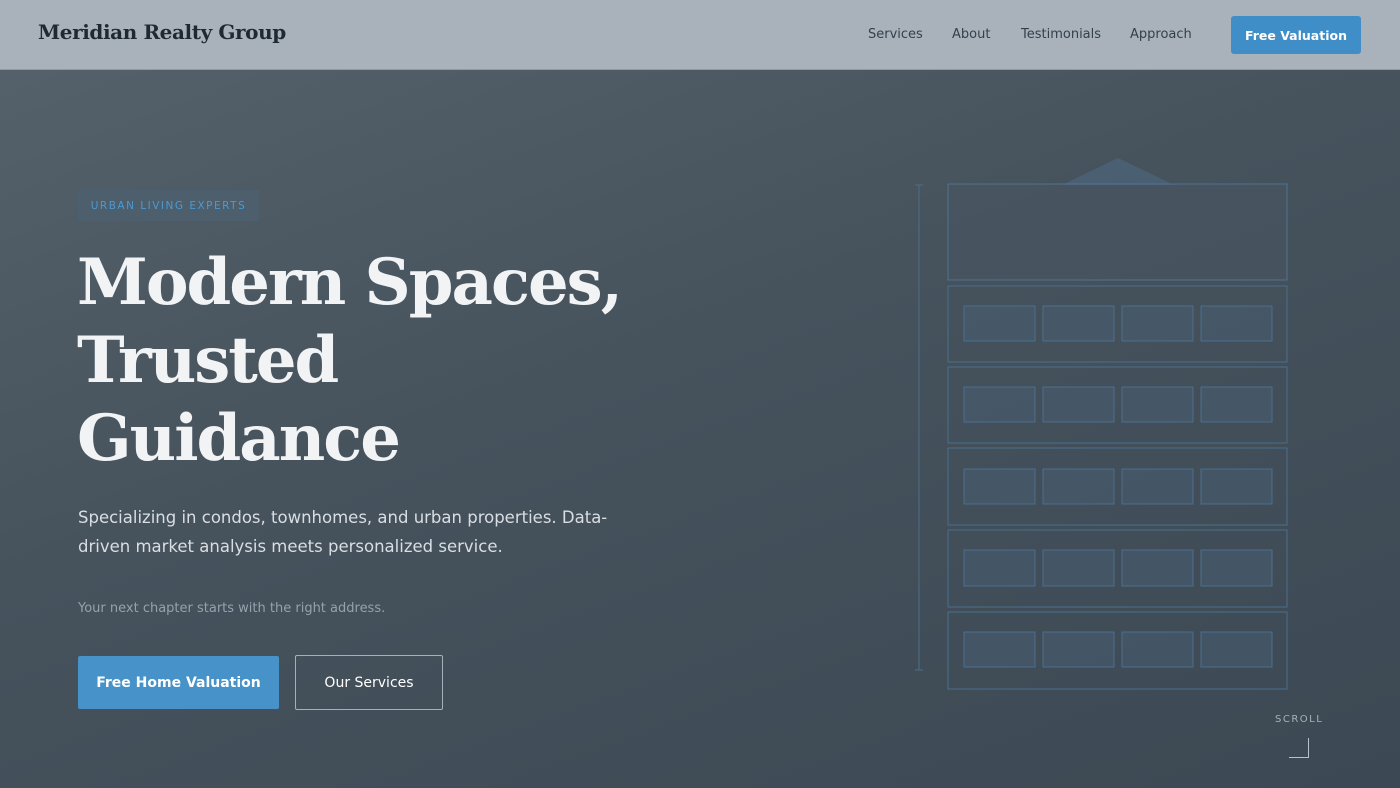 This screenshot has height=788, width=1400. I want to click on headline-line-2: Trusted, so click(208, 360).